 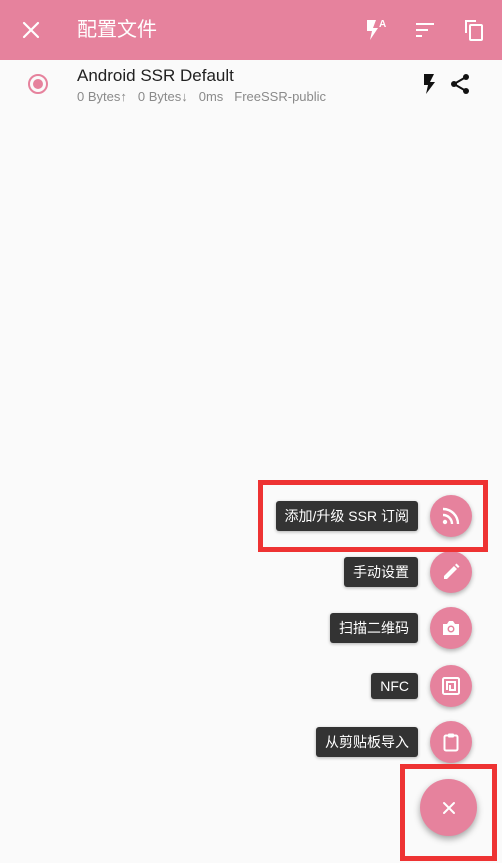 What do you see at coordinates (117, 30) in the screenshot?
I see `page-title: 配置文件` at bounding box center [117, 30].